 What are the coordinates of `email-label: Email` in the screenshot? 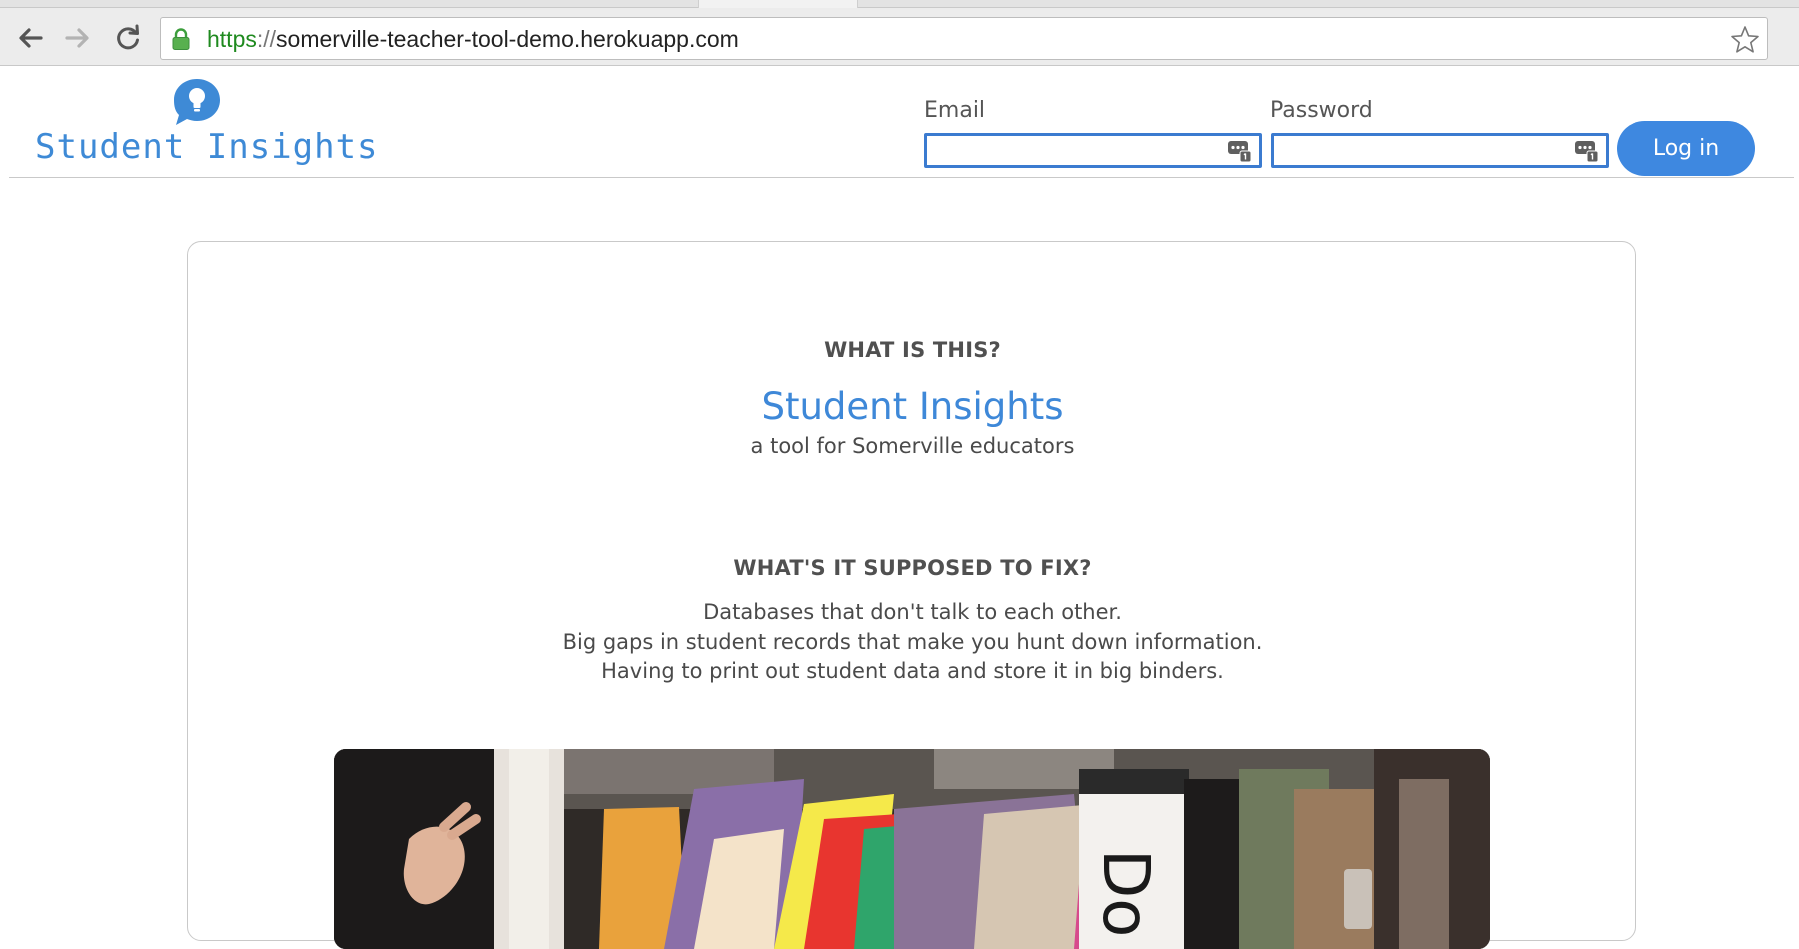 It's located at (955, 110).